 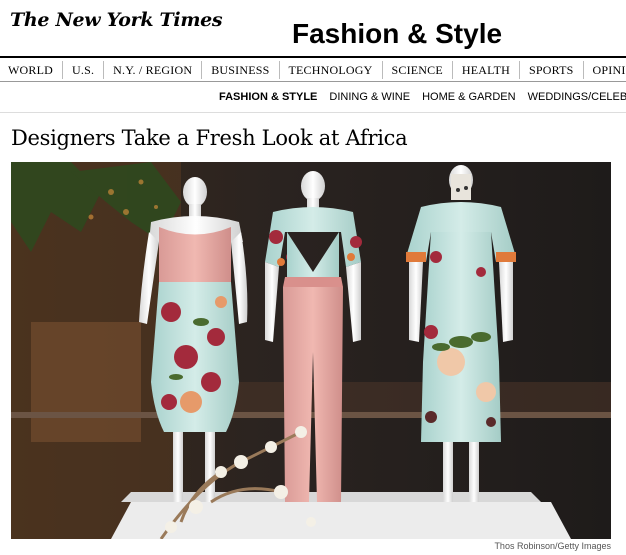 I want to click on masthead: The New York Times Fashion & Style, so click(x=313, y=28).